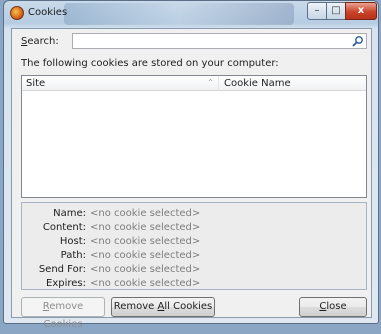 The width and height of the screenshot is (381, 334). I want to click on detail-row-host: Host: <no cookie selected>, so click(192, 243).